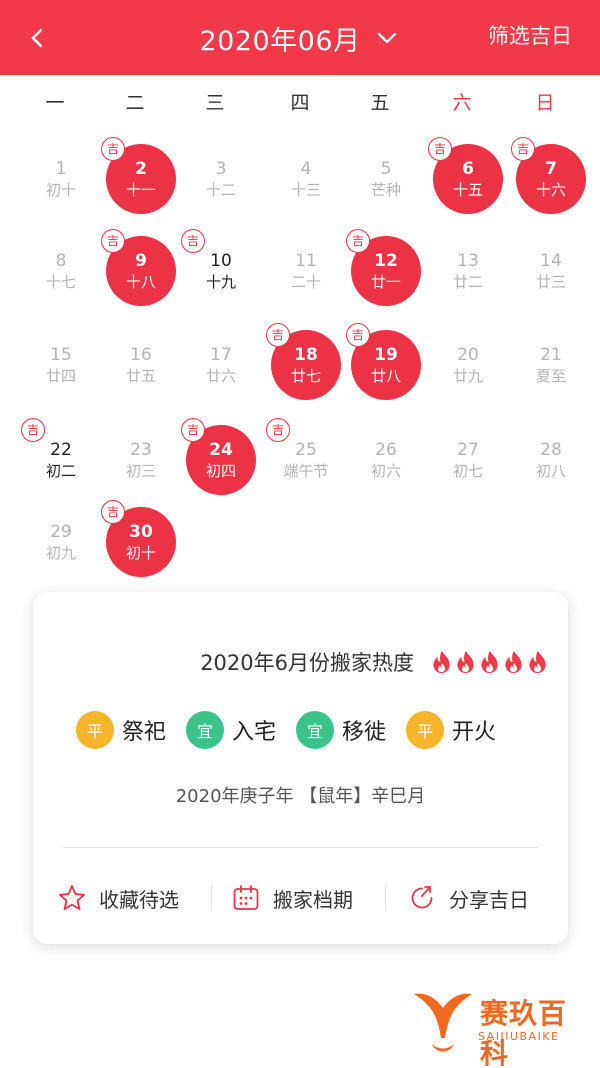 Image resolution: width=600 pixels, height=1068 pixels. Describe the element at coordinates (215, 103) in the screenshot. I see `weekday-label: 三` at that location.